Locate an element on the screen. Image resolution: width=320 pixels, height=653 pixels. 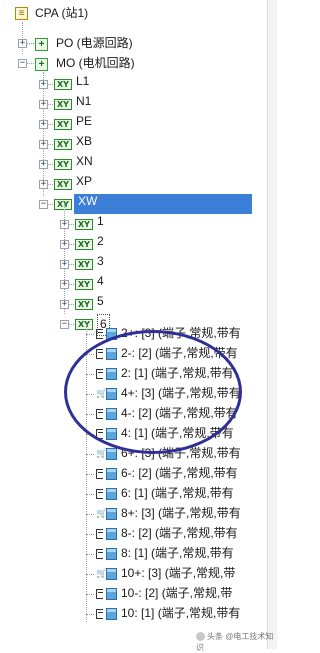
wire-item: 4 is located at coordinates (100, 284).